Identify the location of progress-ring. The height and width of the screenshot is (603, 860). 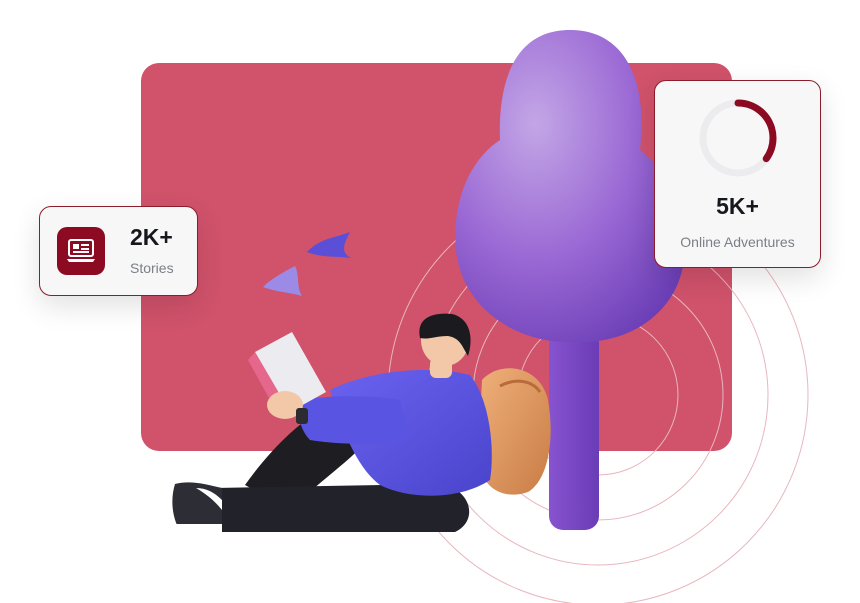
(738, 138).